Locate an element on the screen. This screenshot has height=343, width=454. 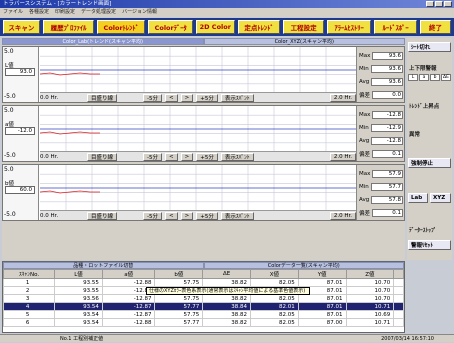
color-data-button: Colorﾃﾞｰﾀ is located at coordinates (170, 27).